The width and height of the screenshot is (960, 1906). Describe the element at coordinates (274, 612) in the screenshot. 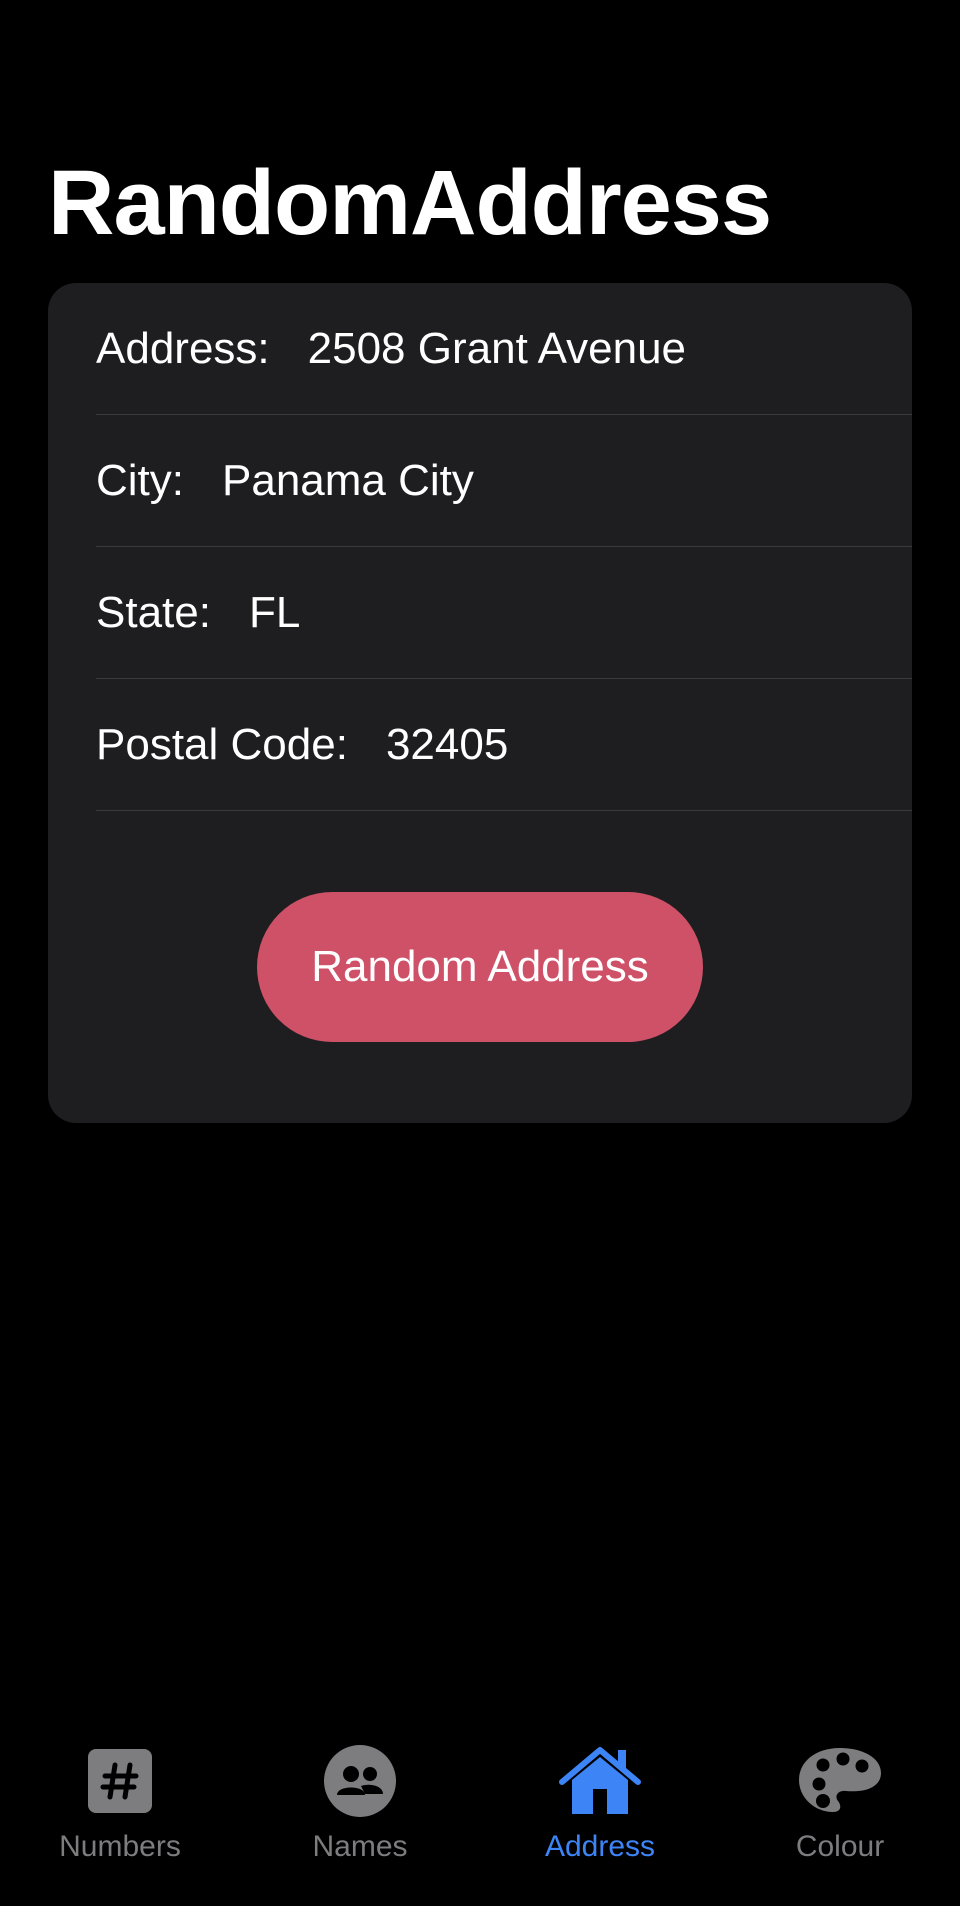

I see `state-value: FL` at that location.